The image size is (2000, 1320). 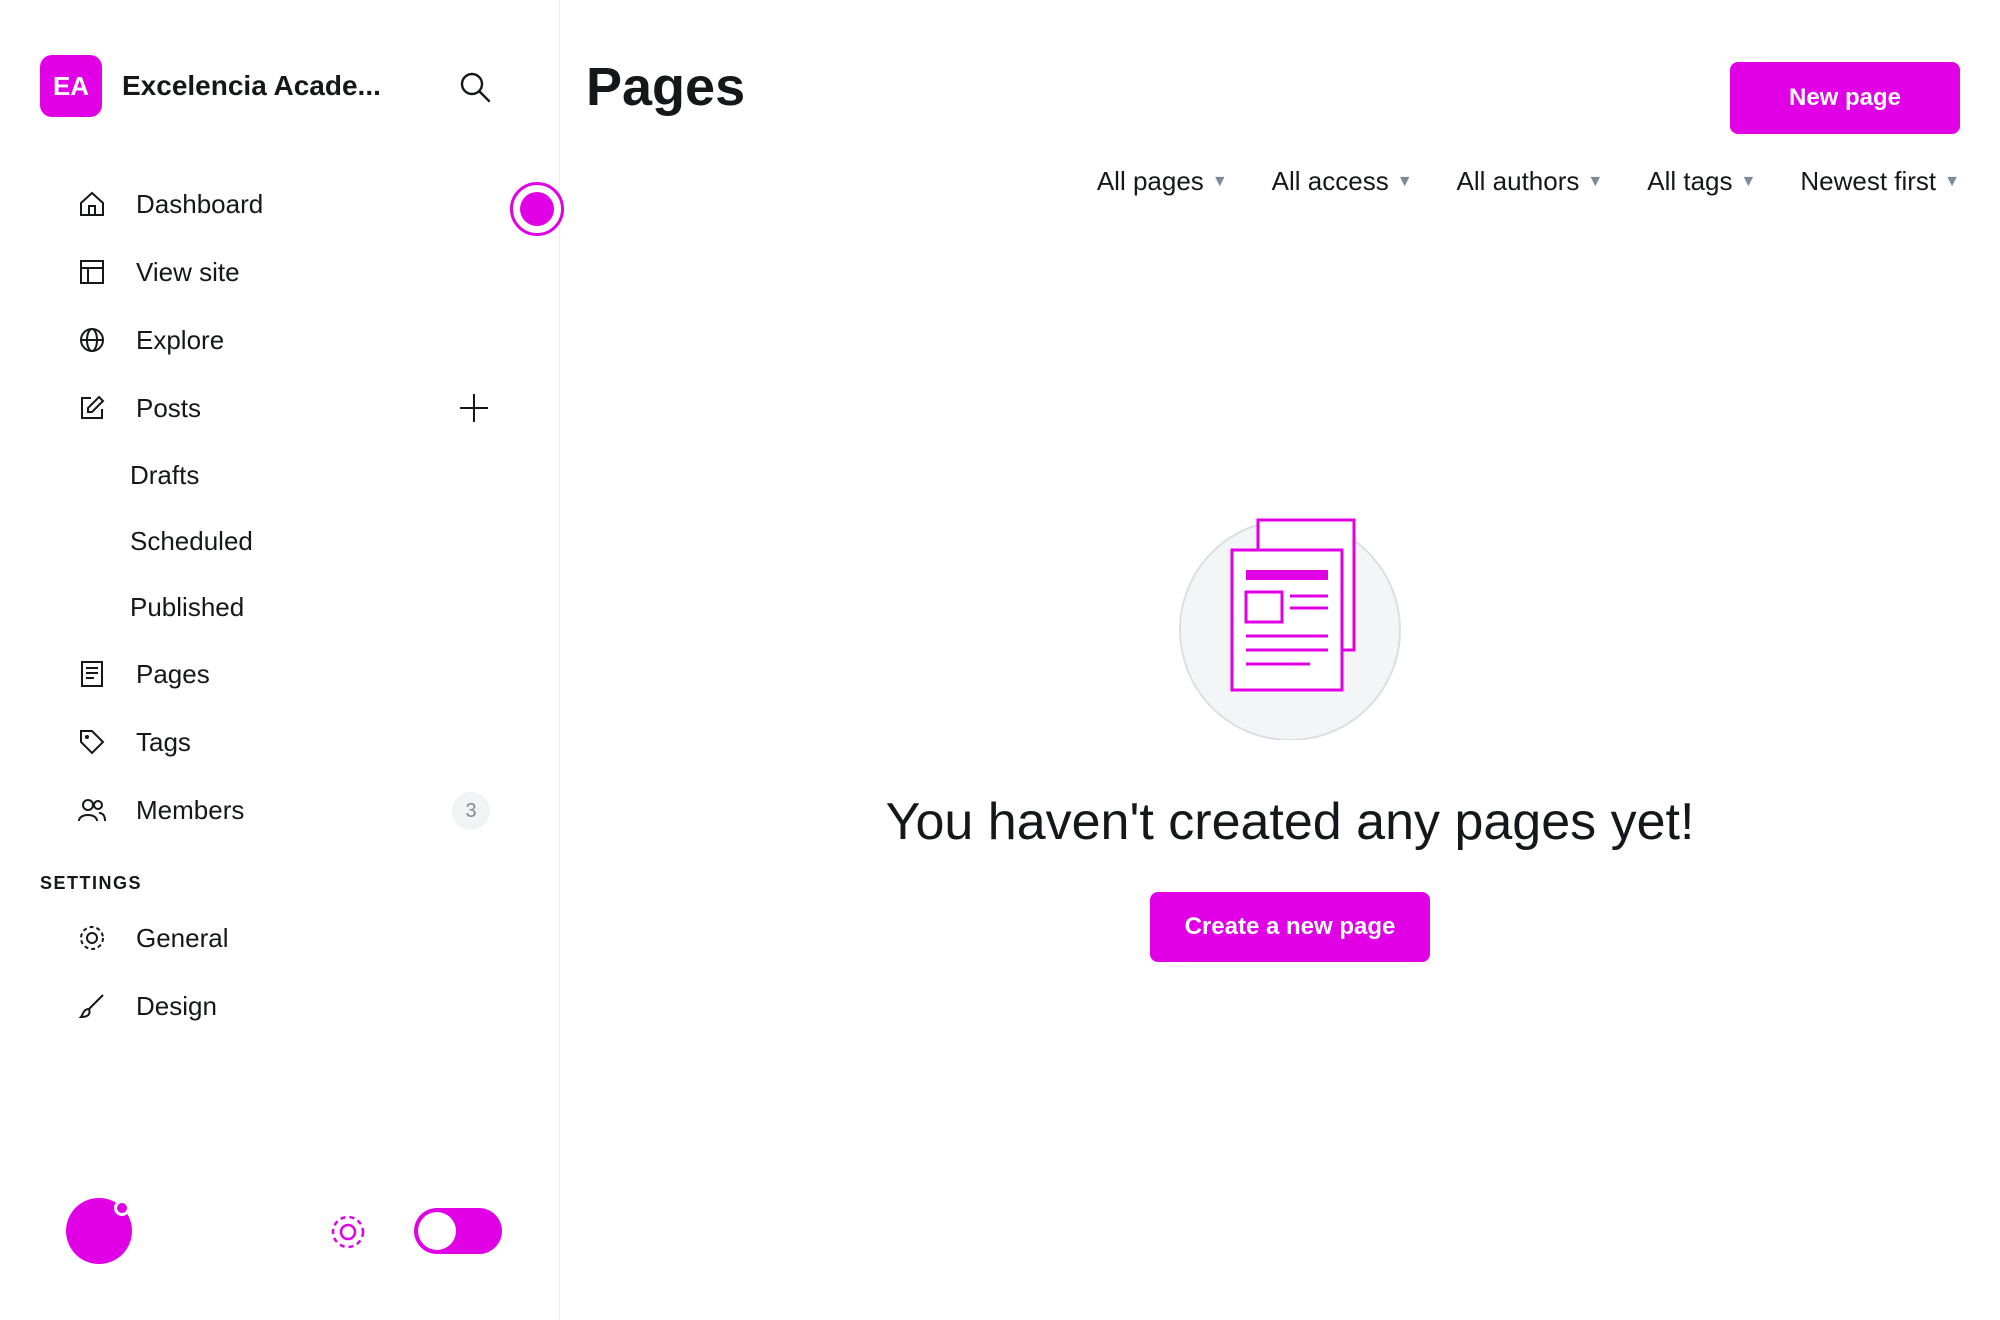 I want to click on tag-icon, so click(x=92, y=742).